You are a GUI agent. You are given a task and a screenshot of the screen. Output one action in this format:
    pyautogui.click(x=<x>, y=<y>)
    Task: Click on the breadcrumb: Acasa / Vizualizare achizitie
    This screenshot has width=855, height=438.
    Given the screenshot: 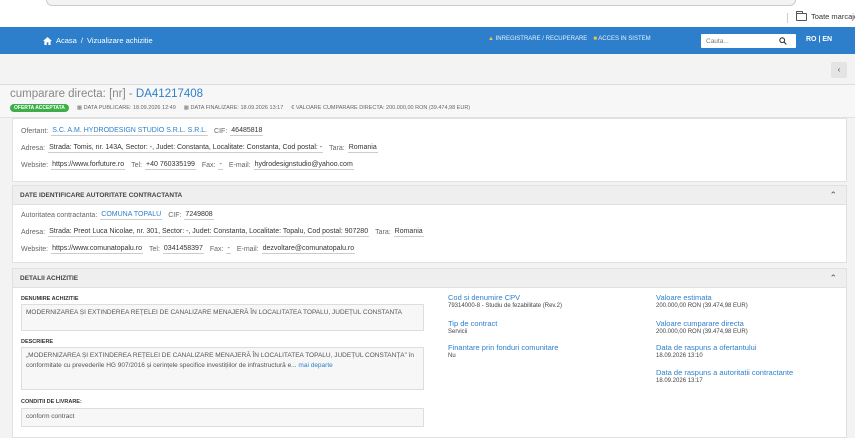 What is the action you would take?
    pyautogui.click(x=98, y=40)
    